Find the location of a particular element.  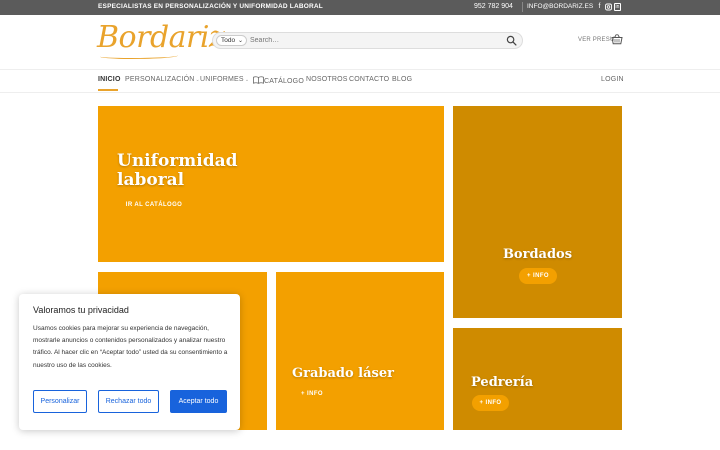

tile-title: Uniformidad laboral is located at coordinates (177, 170).